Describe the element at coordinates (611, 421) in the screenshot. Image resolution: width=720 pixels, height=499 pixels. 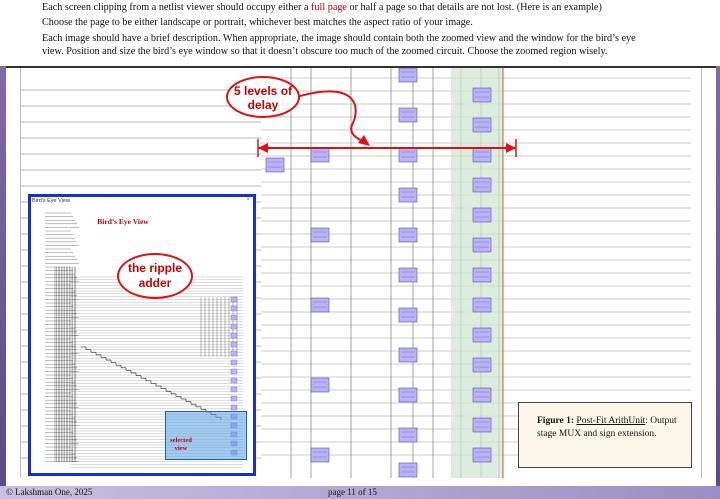
I see `caption-name: Post-Fit ArithUnit` at that location.